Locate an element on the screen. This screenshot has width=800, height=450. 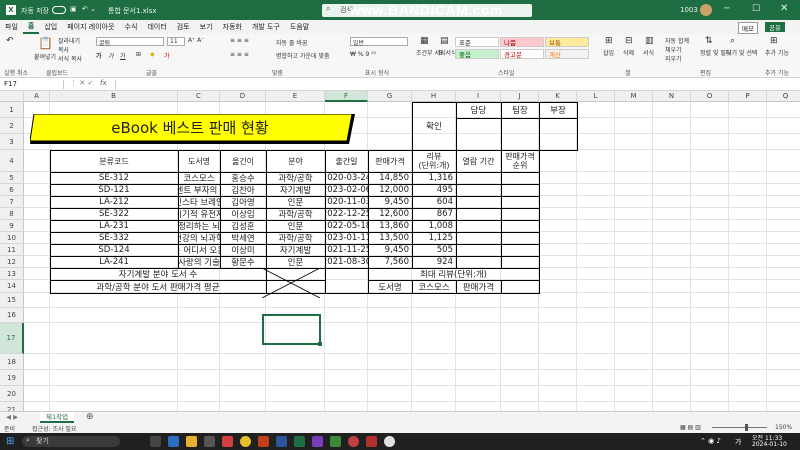
column-header-A: A is located at coordinates (37, 96).